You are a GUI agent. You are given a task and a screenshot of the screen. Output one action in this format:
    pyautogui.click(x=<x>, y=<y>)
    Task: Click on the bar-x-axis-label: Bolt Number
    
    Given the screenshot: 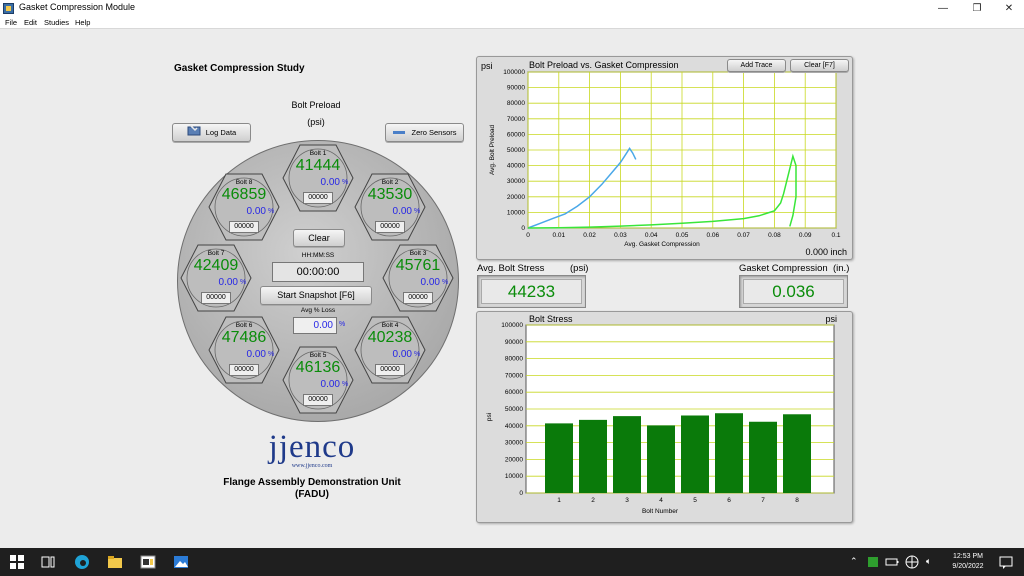 What is the action you would take?
    pyautogui.click(x=660, y=511)
    